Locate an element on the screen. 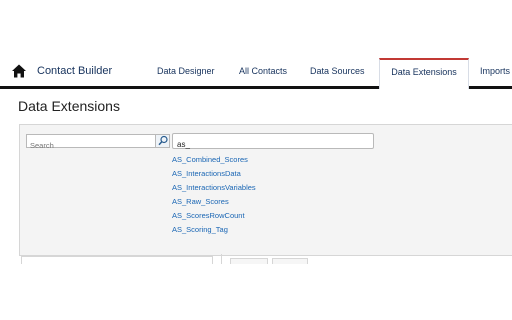 The image size is (512, 320). app-title: Contact Builder is located at coordinates (74, 71).